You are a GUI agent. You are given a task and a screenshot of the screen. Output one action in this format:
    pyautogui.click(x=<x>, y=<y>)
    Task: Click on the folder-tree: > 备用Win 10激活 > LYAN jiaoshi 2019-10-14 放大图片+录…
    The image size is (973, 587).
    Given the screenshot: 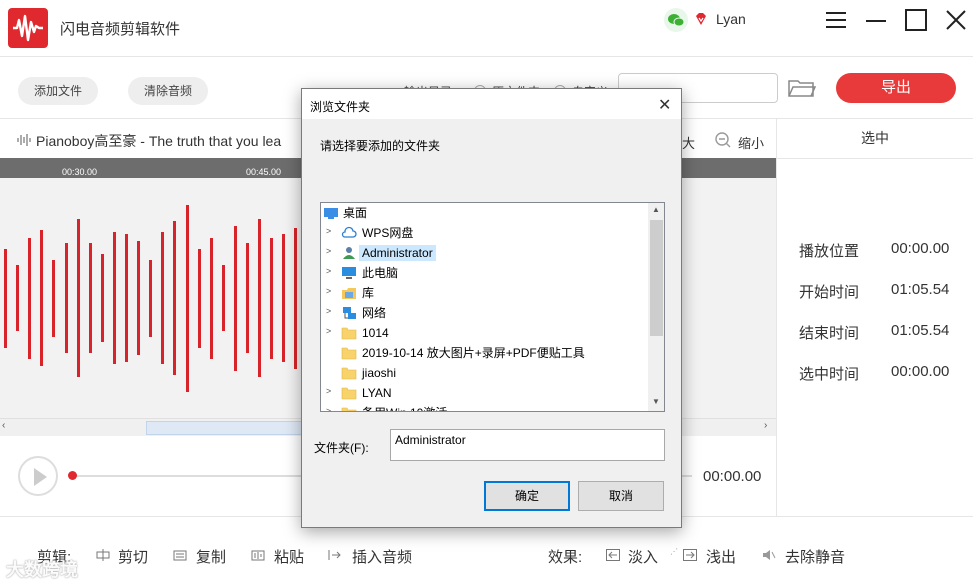 What is the action you would take?
    pyautogui.click(x=492, y=307)
    